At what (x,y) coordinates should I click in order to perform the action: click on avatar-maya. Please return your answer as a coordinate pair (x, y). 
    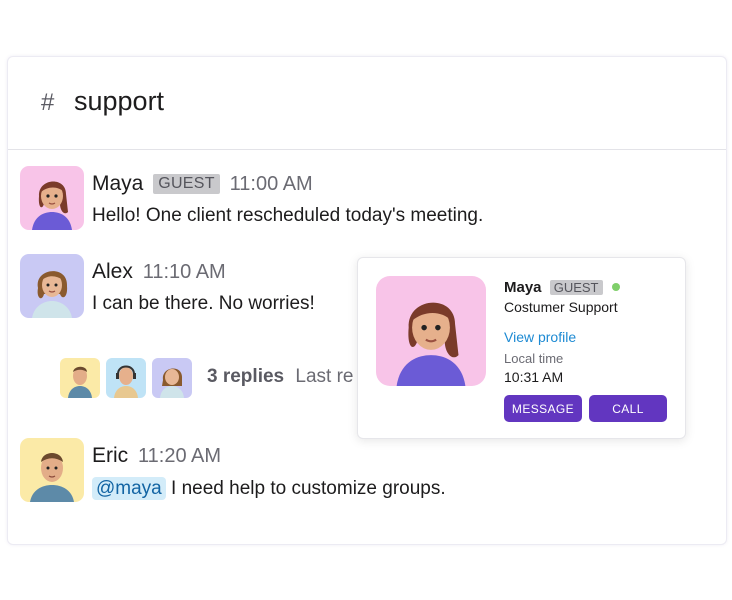
    Looking at the image, I should click on (52, 198).